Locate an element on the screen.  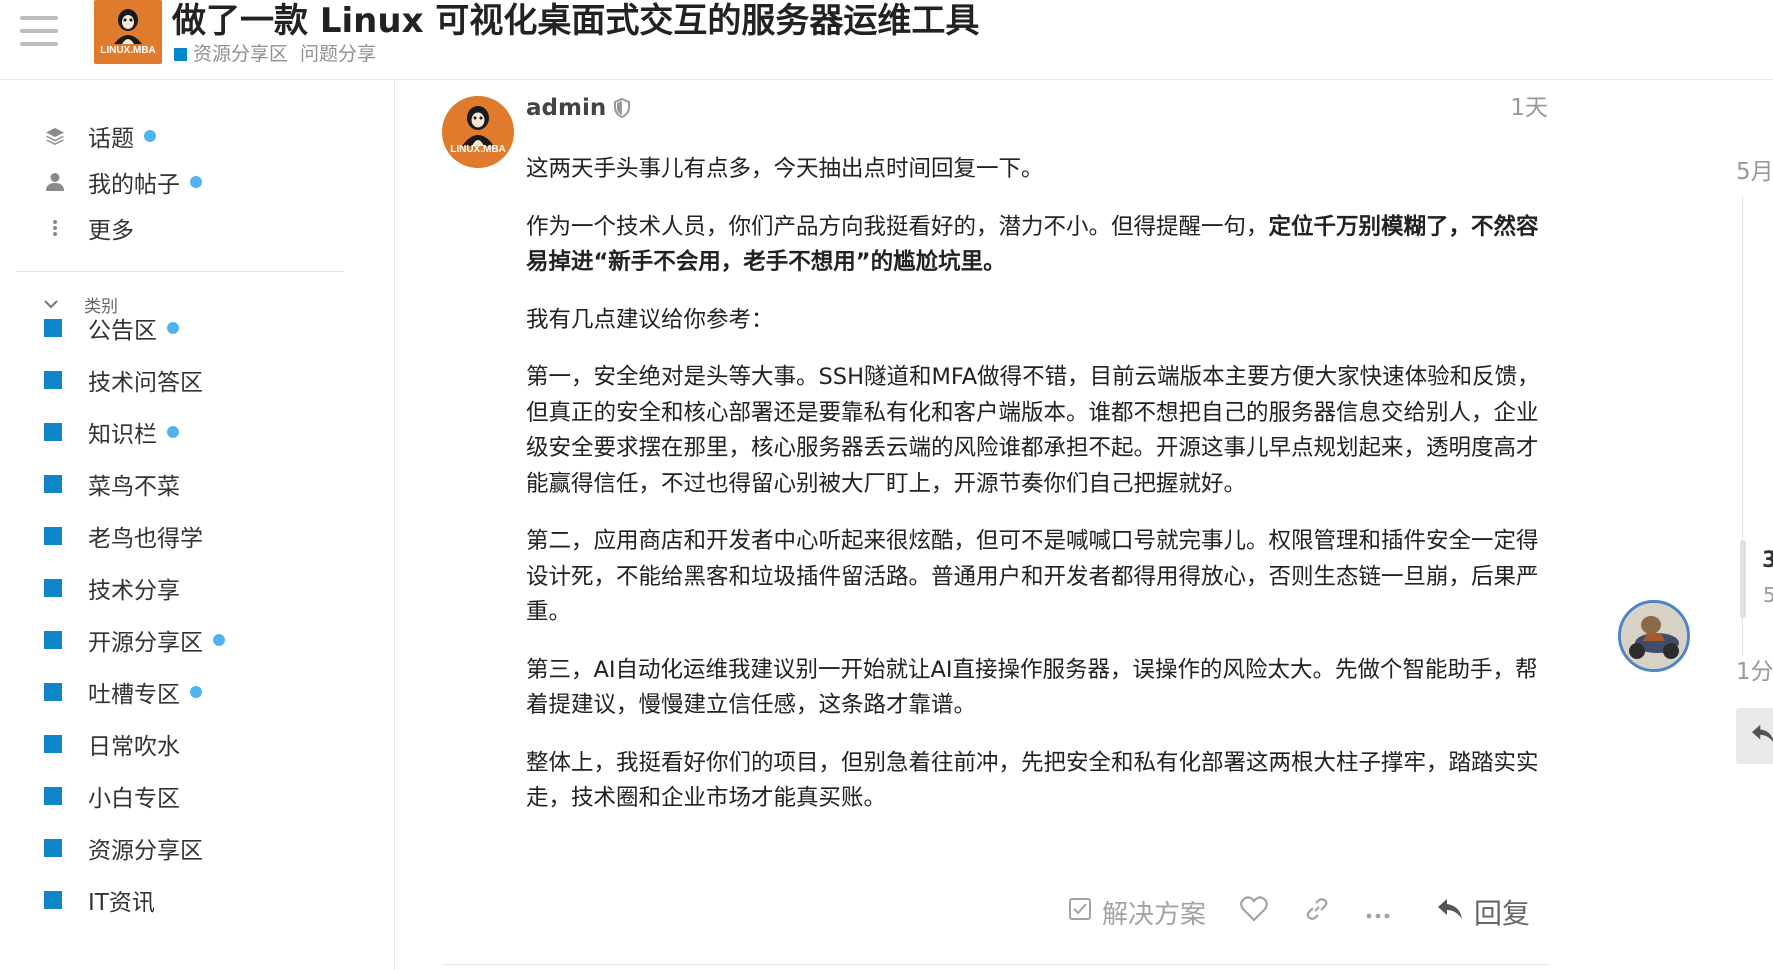
more-icon is located at coordinates (1378, 912).